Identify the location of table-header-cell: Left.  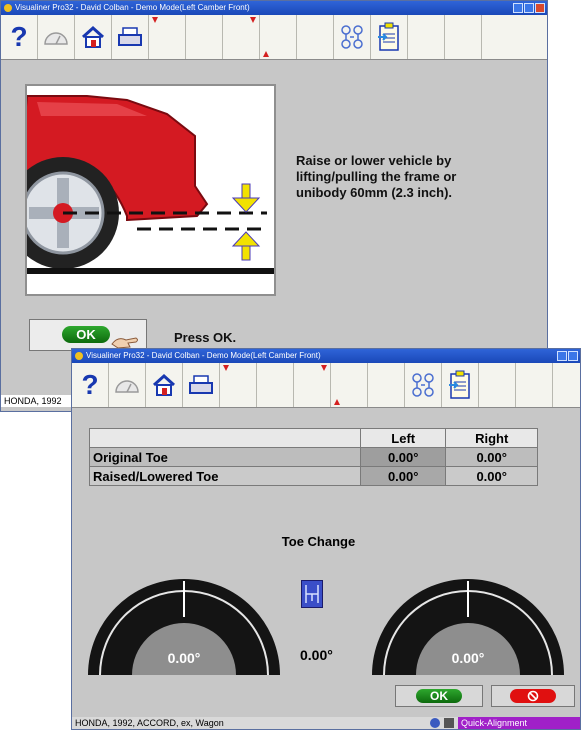
(403, 438).